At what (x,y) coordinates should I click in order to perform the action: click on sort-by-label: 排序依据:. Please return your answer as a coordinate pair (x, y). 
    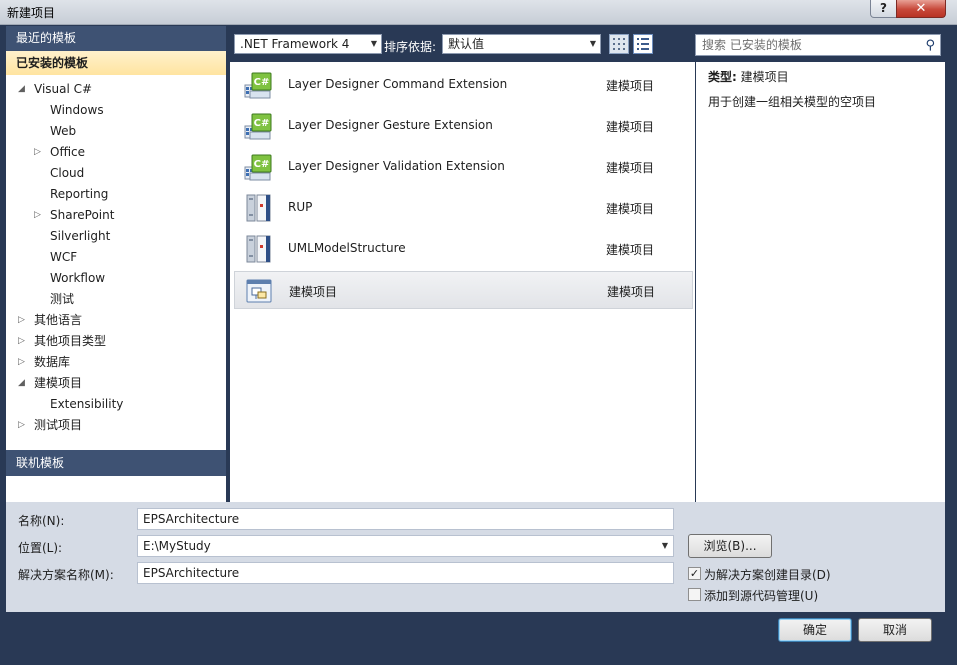
    Looking at the image, I should click on (410, 47).